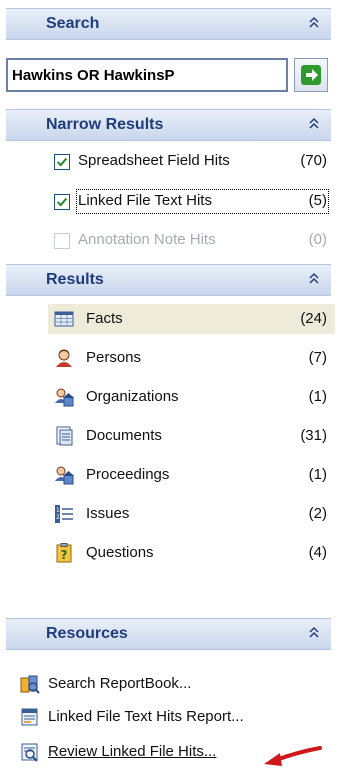  I want to click on result-label: Persons, so click(114, 357).